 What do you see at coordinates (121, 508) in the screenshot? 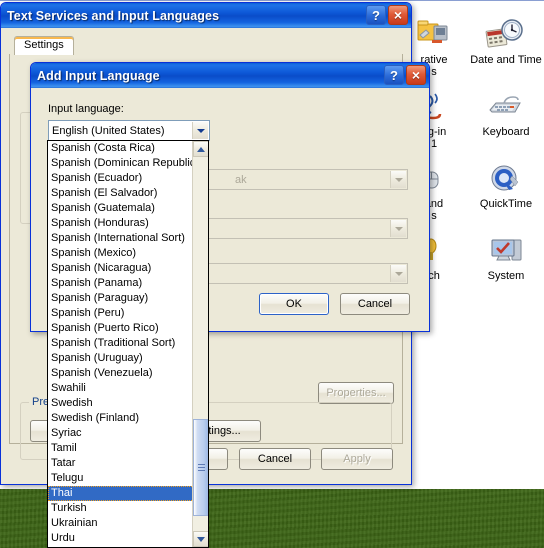
I see `language-option: Turkish` at bounding box center [121, 508].